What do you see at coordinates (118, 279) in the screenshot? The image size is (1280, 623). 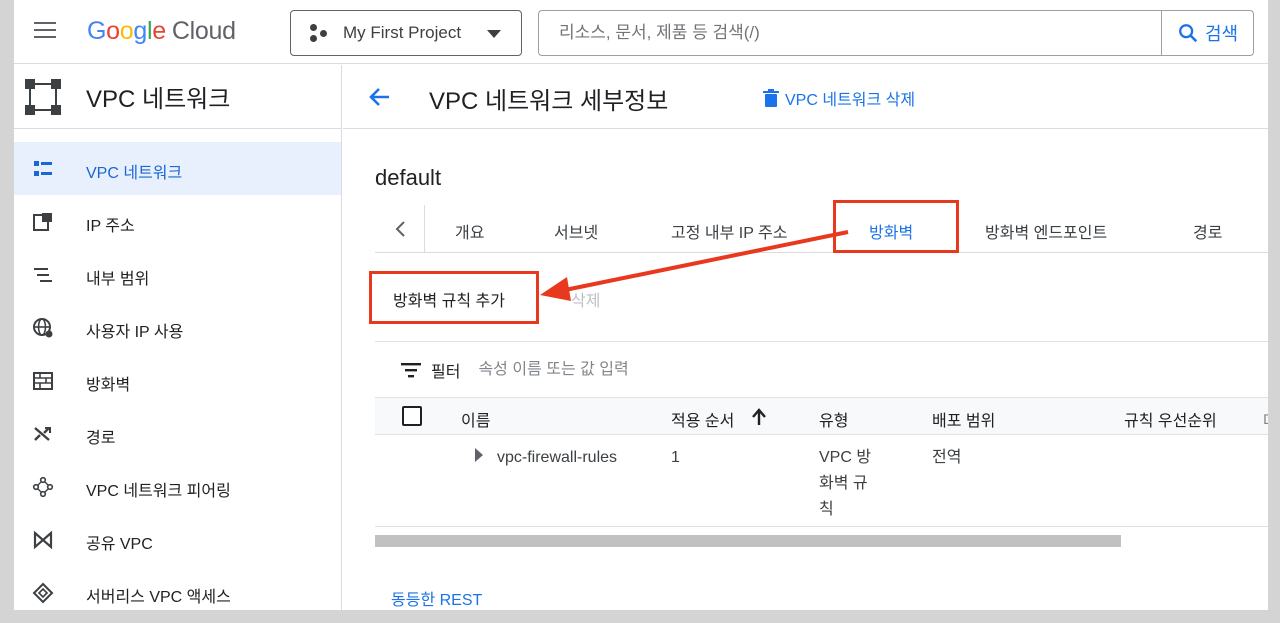 I see `sidebar-item-label: 내부 범위` at bounding box center [118, 279].